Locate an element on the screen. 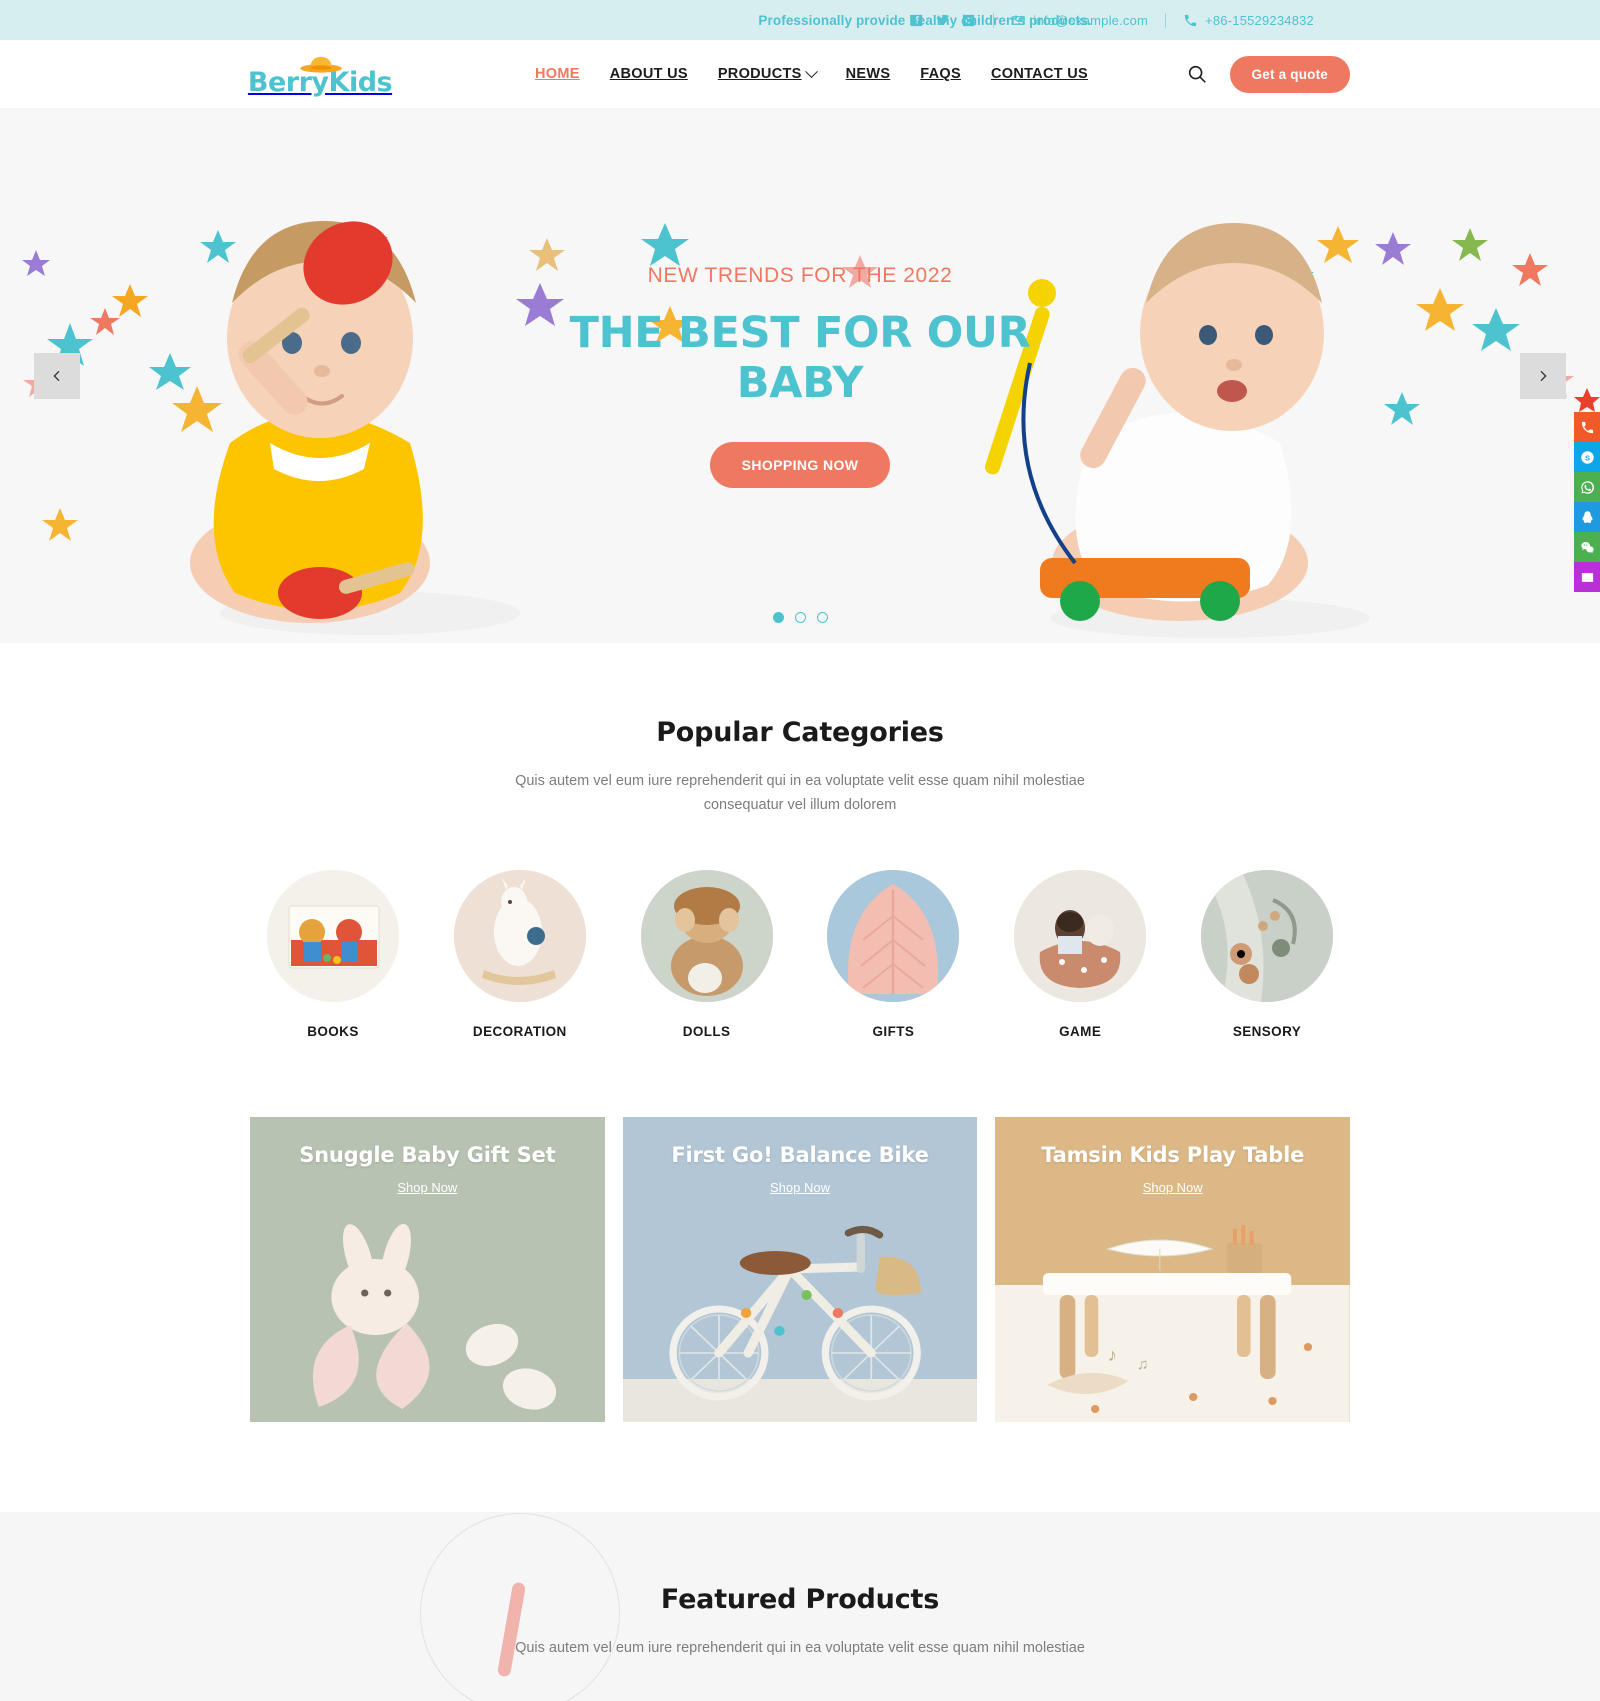  slider-next-button is located at coordinates (1543, 375).